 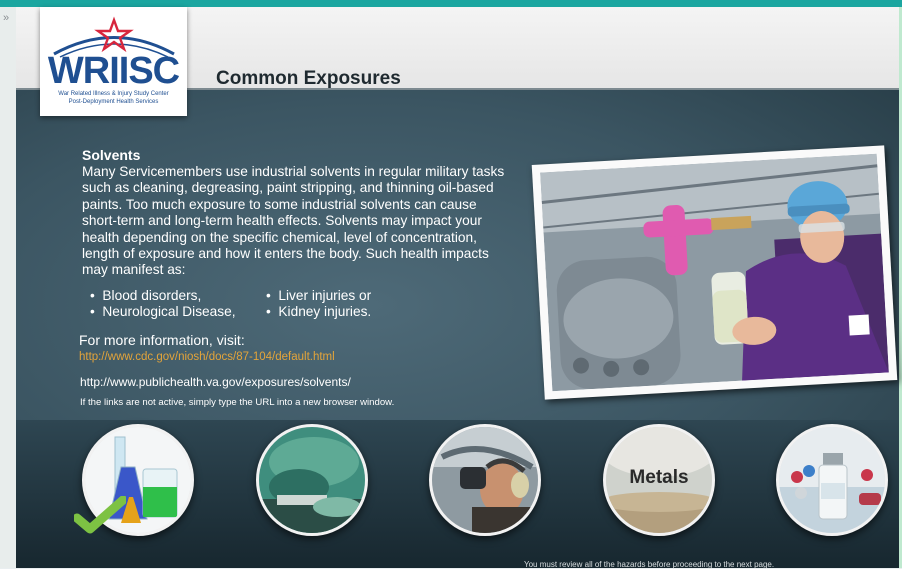 What do you see at coordinates (319, 295) in the screenshot?
I see `list-item: • Liver injuries or` at bounding box center [319, 295].